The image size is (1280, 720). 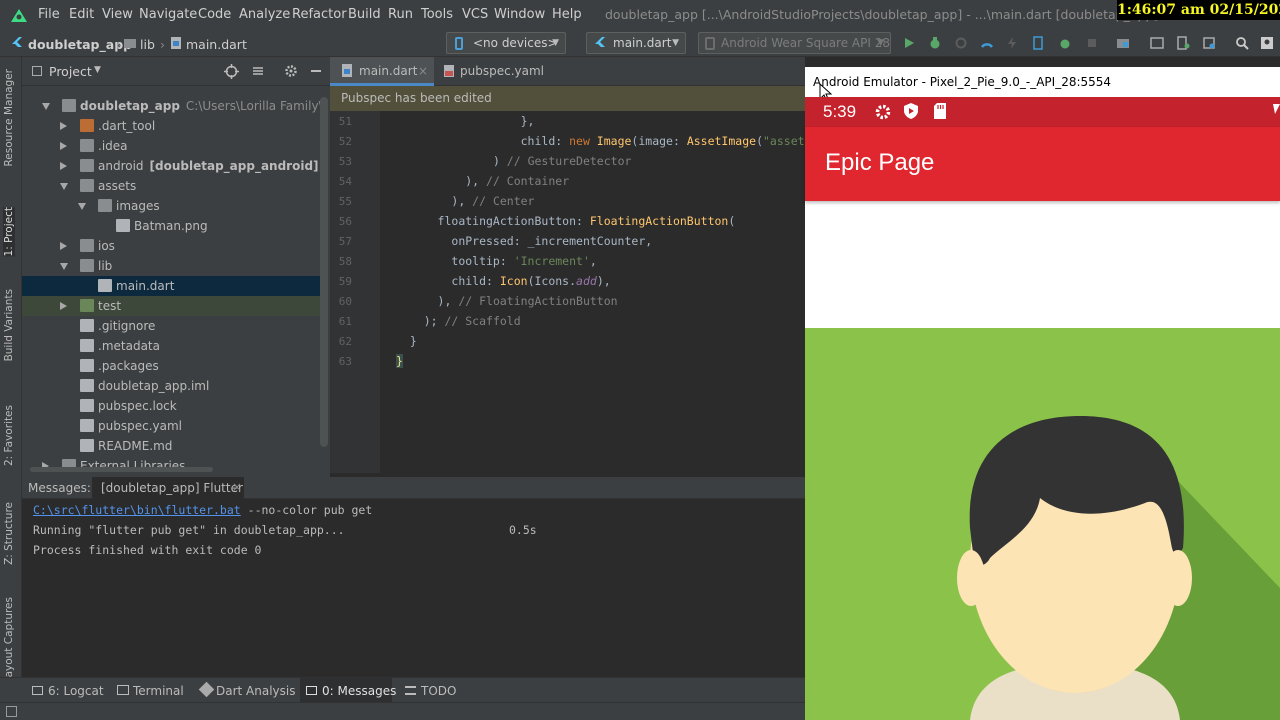 What do you see at coordinates (1209, 43) in the screenshot?
I see `sdk-manager-icon` at bounding box center [1209, 43].